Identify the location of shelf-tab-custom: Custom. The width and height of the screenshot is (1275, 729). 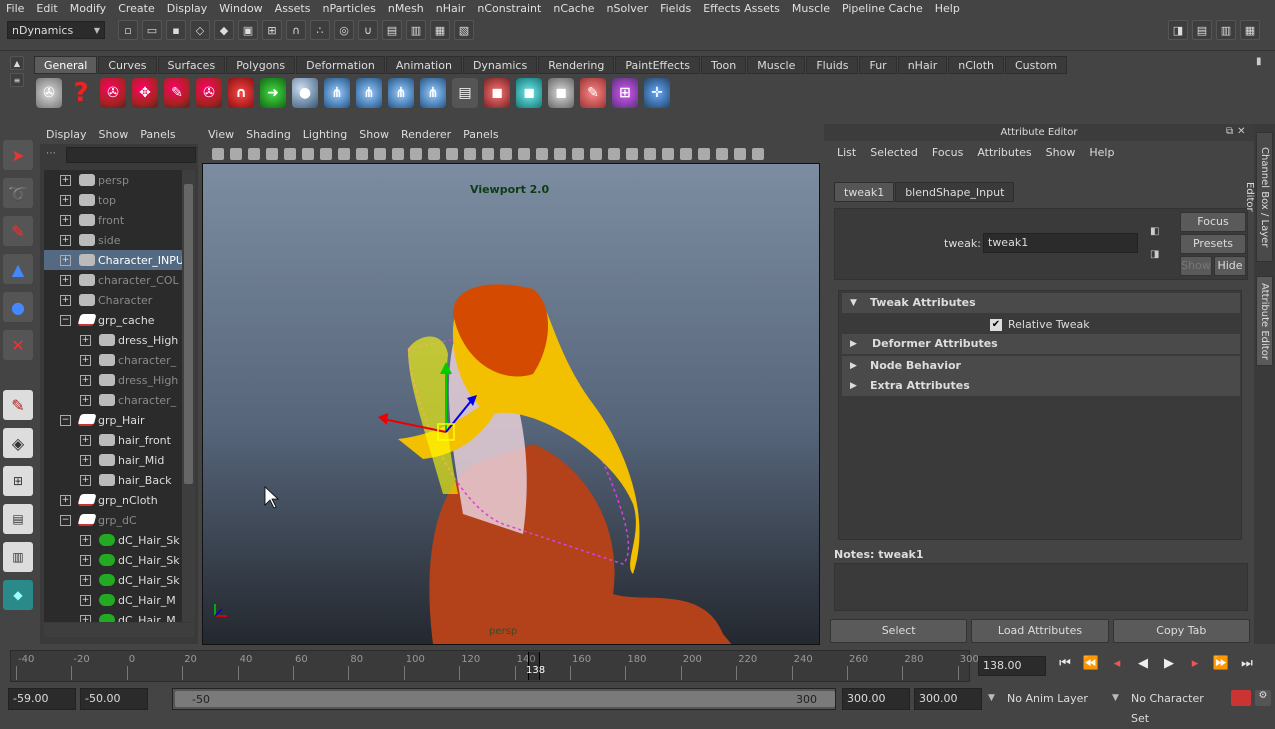
(1036, 65).